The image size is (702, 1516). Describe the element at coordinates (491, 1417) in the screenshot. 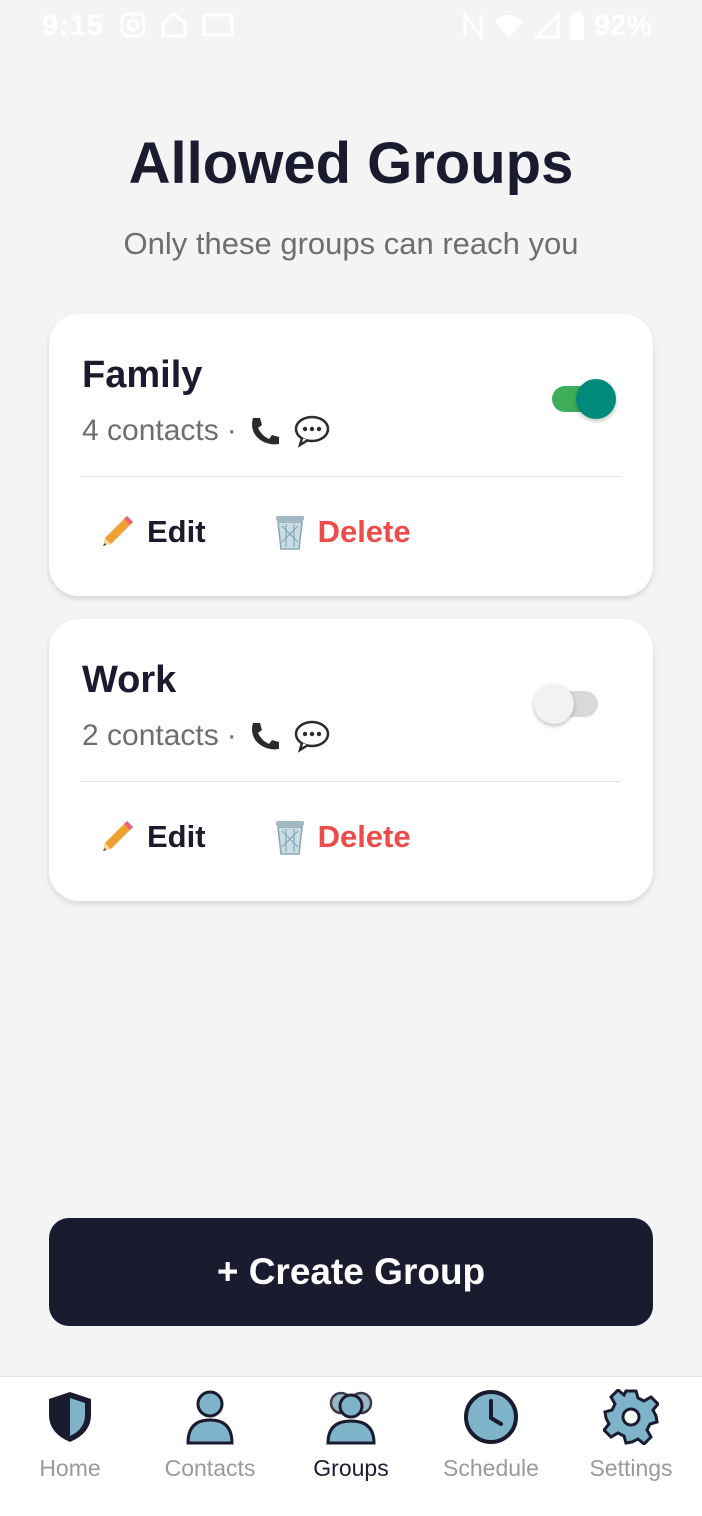

I see `clock-icon` at that location.